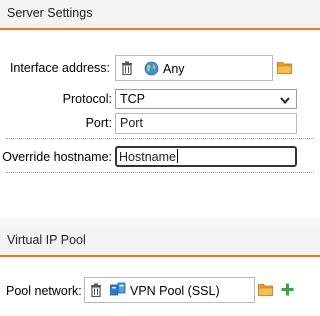  I want to click on interface-address-field: Any, so click(194, 68).